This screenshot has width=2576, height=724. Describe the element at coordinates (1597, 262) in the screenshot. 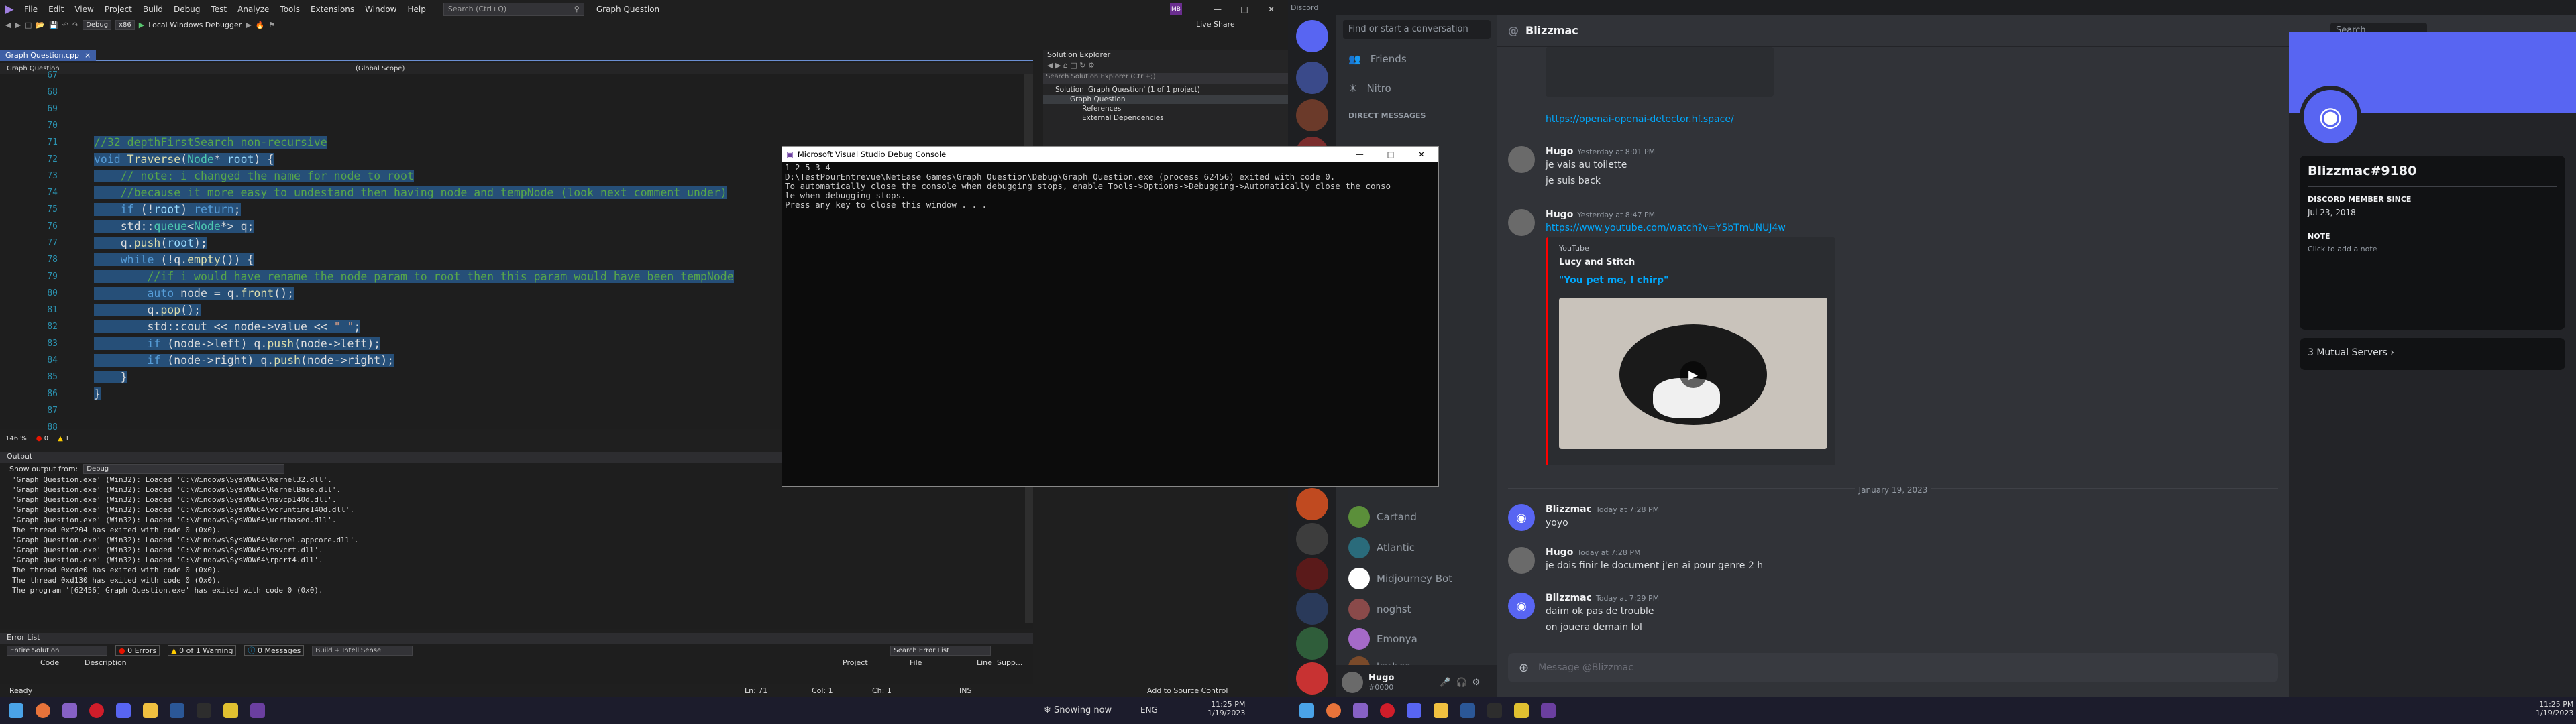

I see `embed-author: Lucy and Stitch` at that location.